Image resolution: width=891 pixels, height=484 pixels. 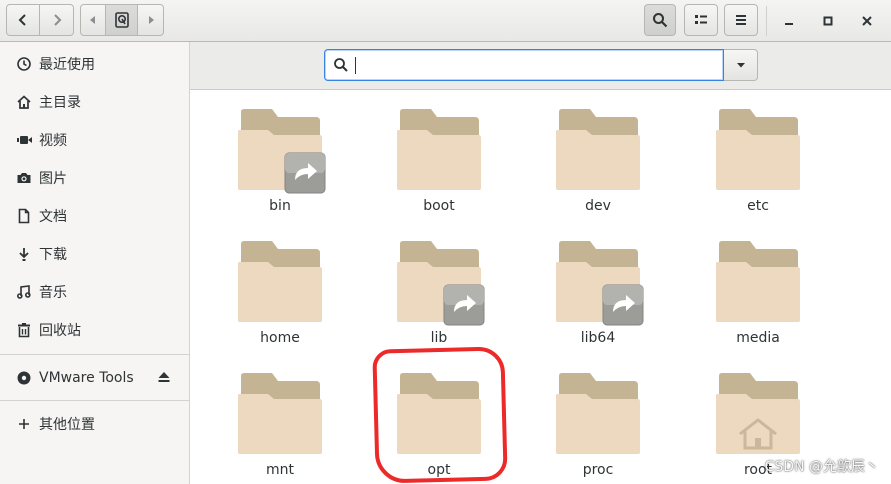 I want to click on folder-item-lib: lib, so click(x=439, y=284).